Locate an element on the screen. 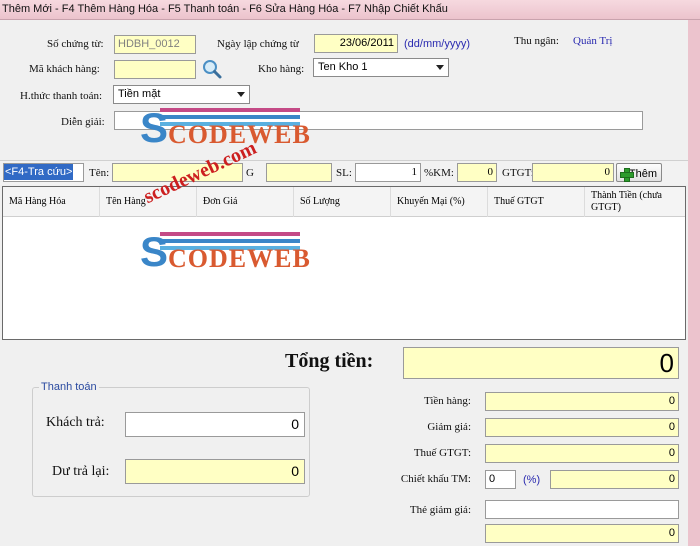 Image resolution: width=700 pixels, height=546 pixels. khach-tra-label: Khách trả: is located at coordinates (75, 422).